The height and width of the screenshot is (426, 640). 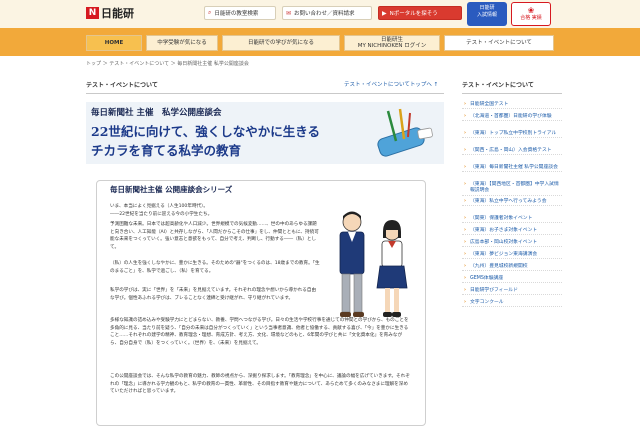 I want to click on sidebar-item: （東海）【関西地区・首都圏】中学入試情報説明会, so click(x=512, y=189).